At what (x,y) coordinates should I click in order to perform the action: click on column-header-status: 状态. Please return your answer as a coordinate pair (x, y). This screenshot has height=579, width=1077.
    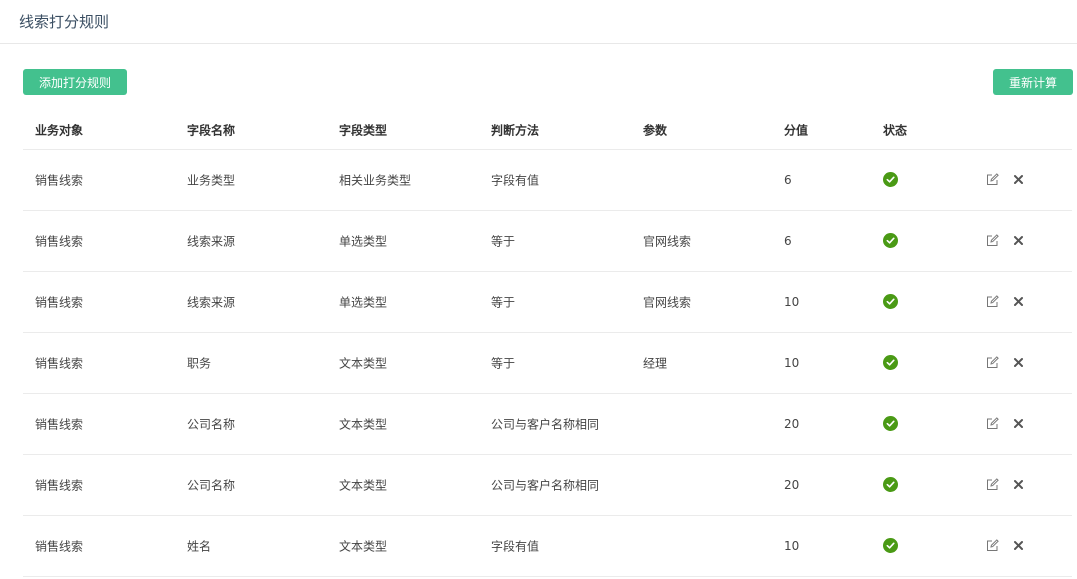
    Looking at the image, I should click on (895, 130).